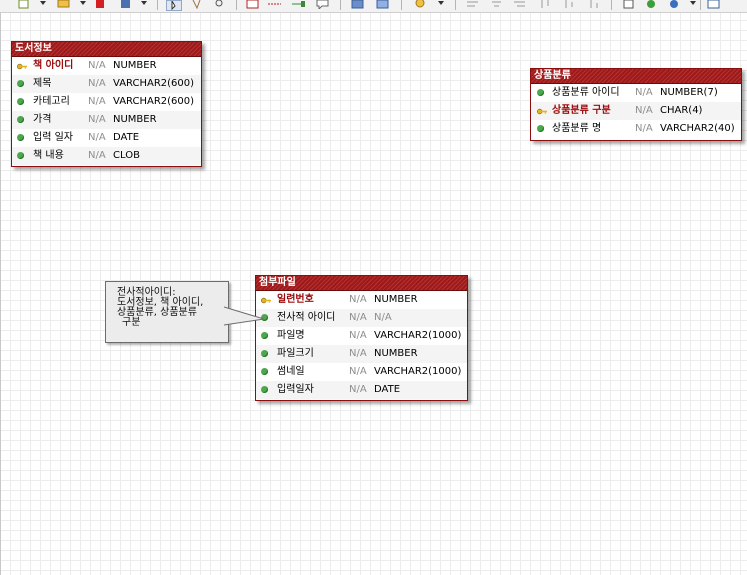  I want to click on new-document-icon, so click(24, 4).